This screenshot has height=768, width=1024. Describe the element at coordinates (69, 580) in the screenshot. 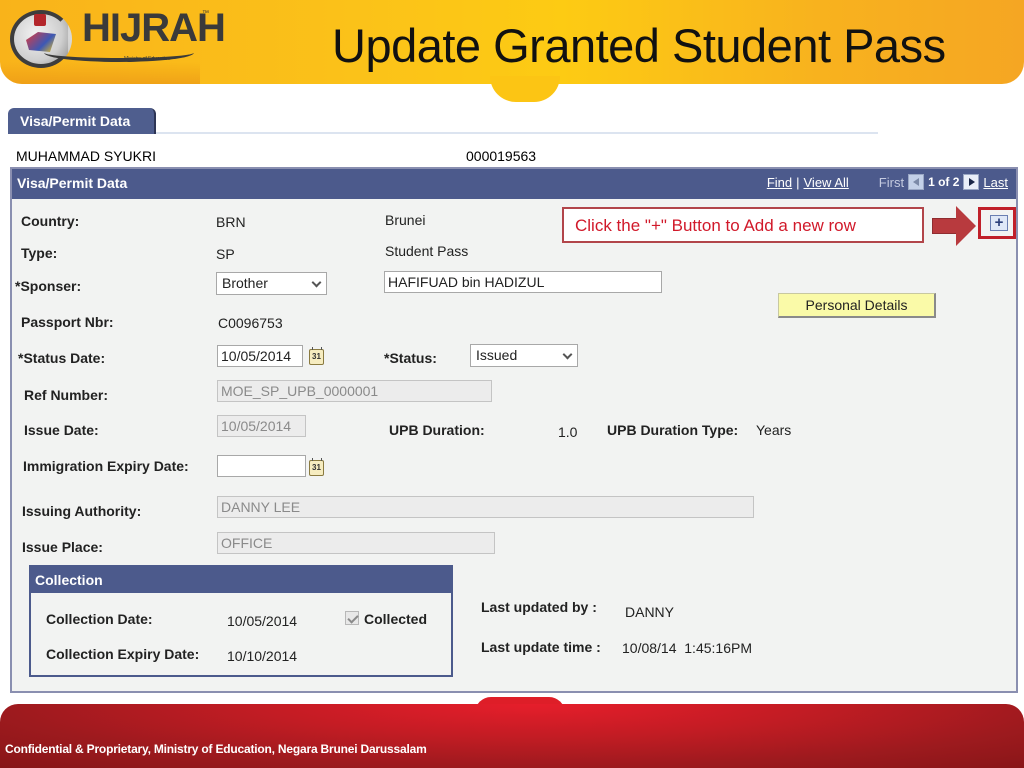

I see `collection-title: Collection` at that location.